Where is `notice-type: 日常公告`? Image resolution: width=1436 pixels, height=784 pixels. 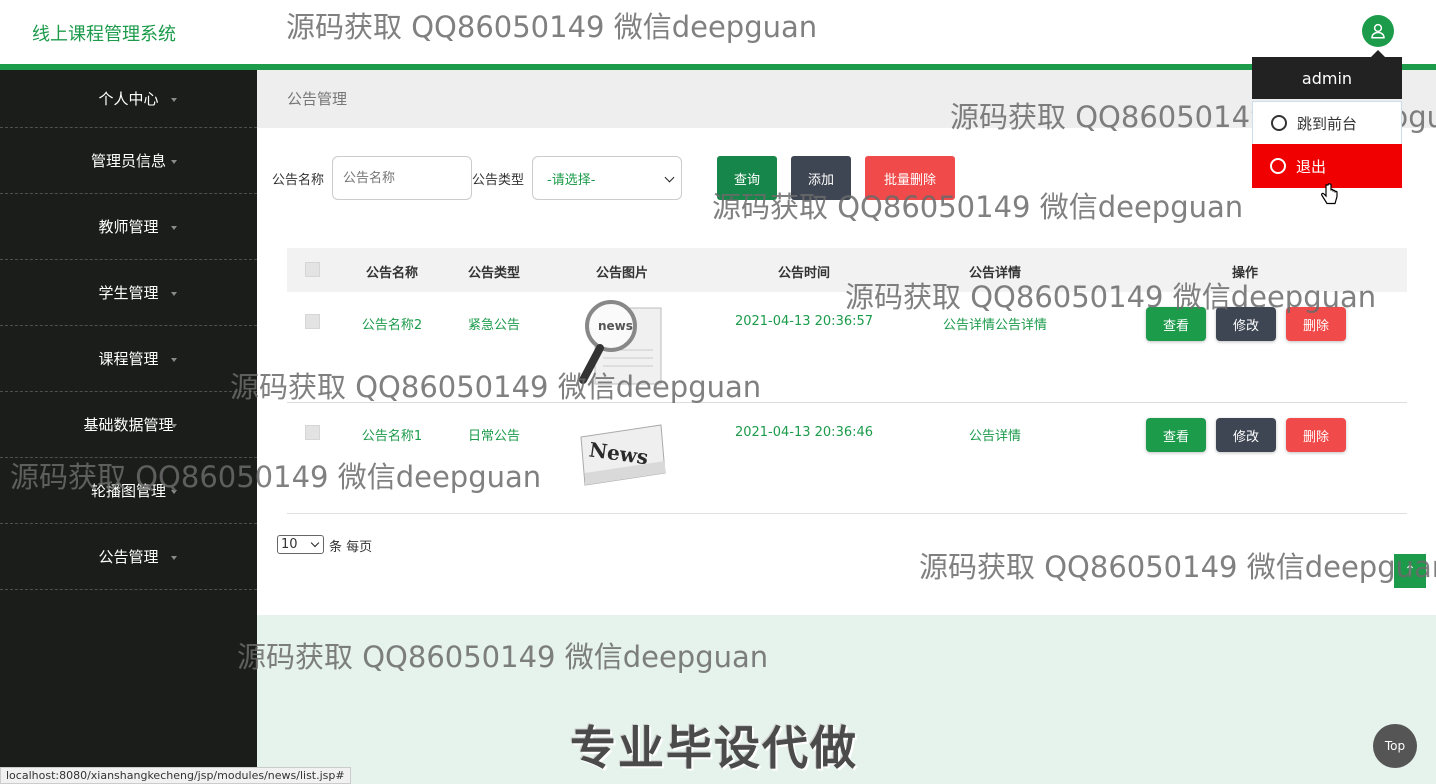
notice-type: 日常公告 is located at coordinates (494, 436).